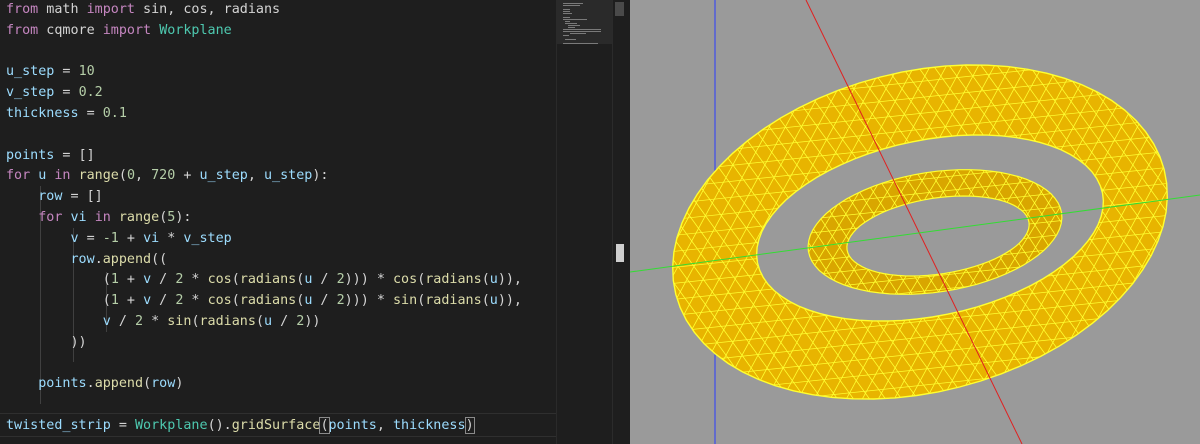 Image resolution: width=1200 pixels, height=444 pixels. I want to click on code-token: ):, so click(320, 176).